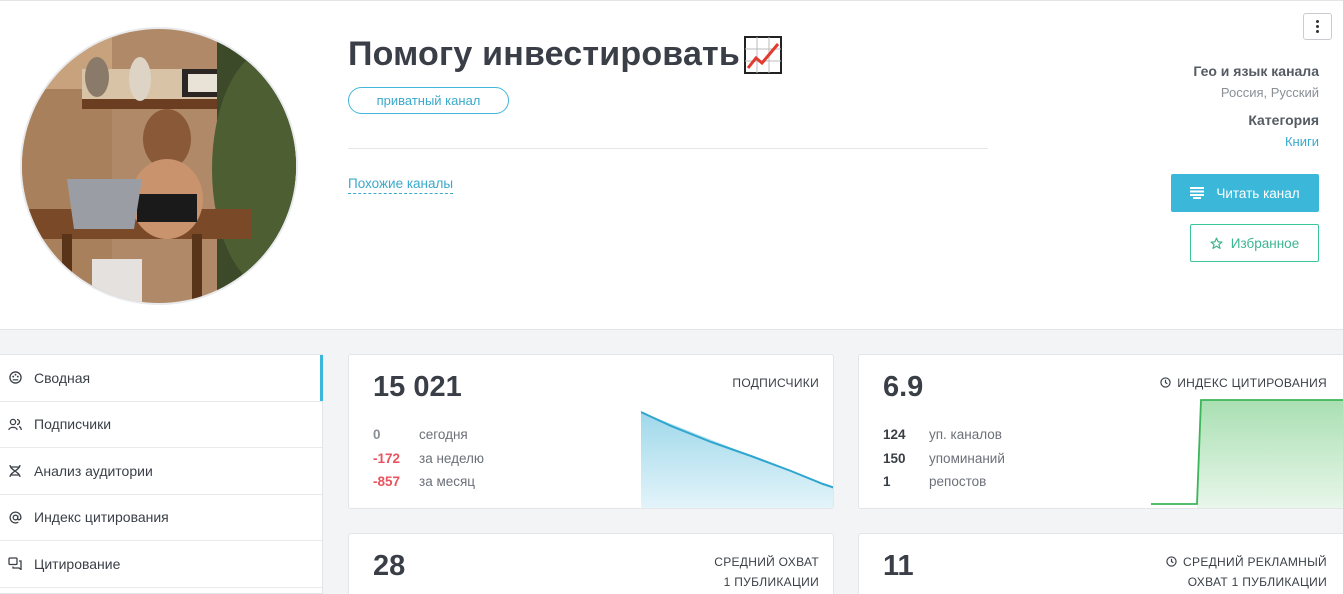  What do you see at coordinates (903, 387) in the screenshot?
I see `citation-index-value: 6.9` at bounding box center [903, 387].